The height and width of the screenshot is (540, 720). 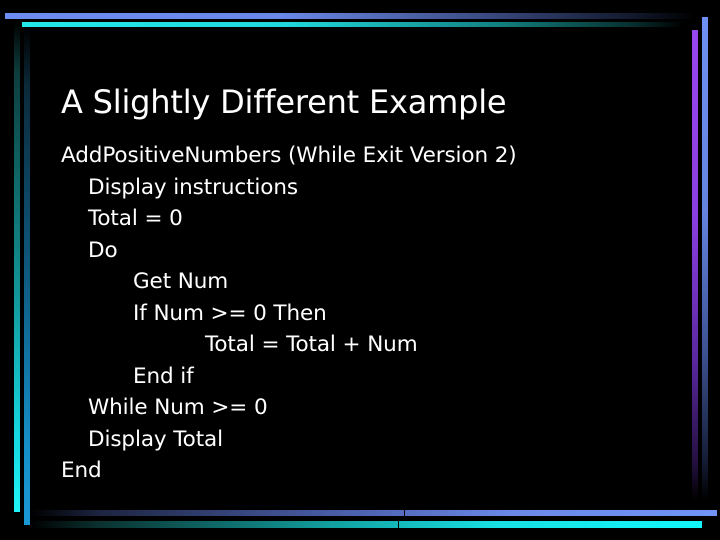 What do you see at coordinates (155, 439) in the screenshot?
I see `code-line: Display Total` at bounding box center [155, 439].